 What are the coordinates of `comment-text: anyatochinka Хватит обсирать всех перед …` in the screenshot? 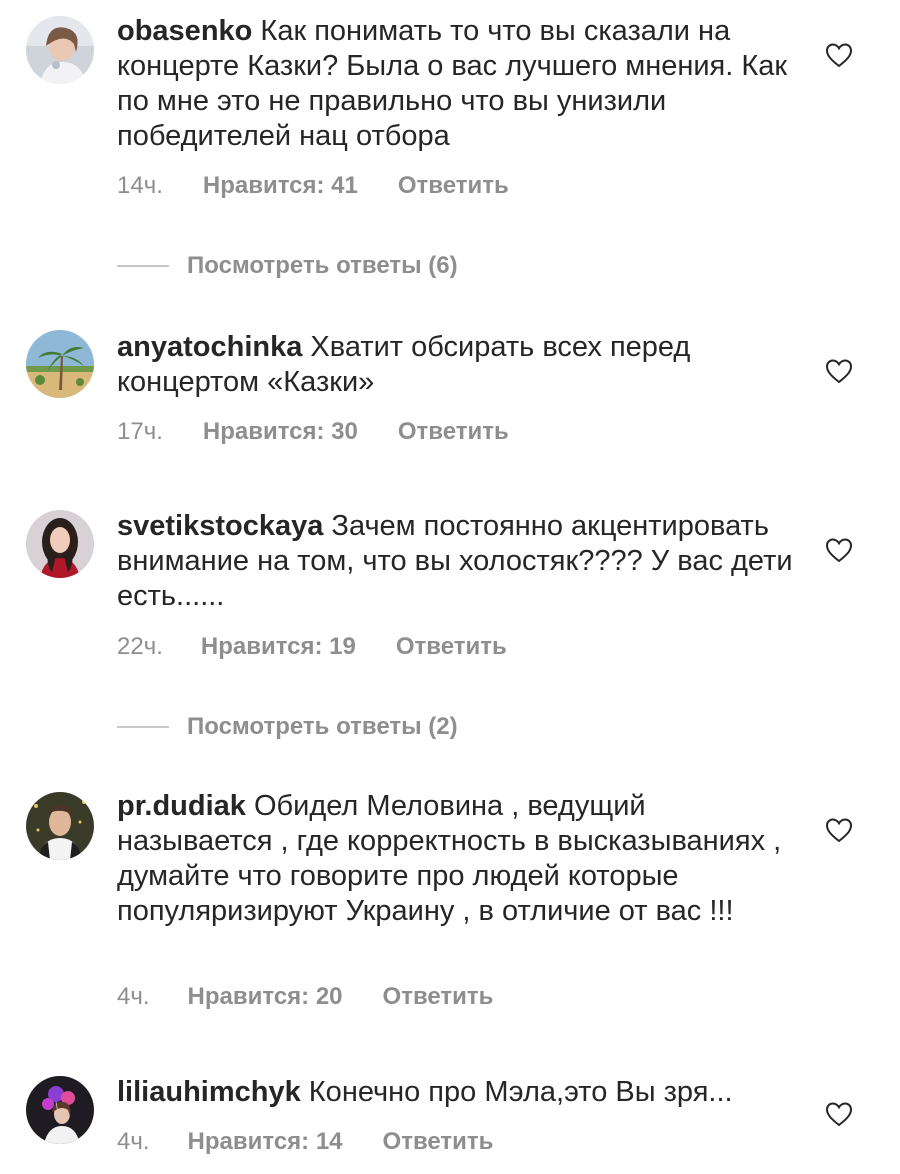 It's located at (457, 365).